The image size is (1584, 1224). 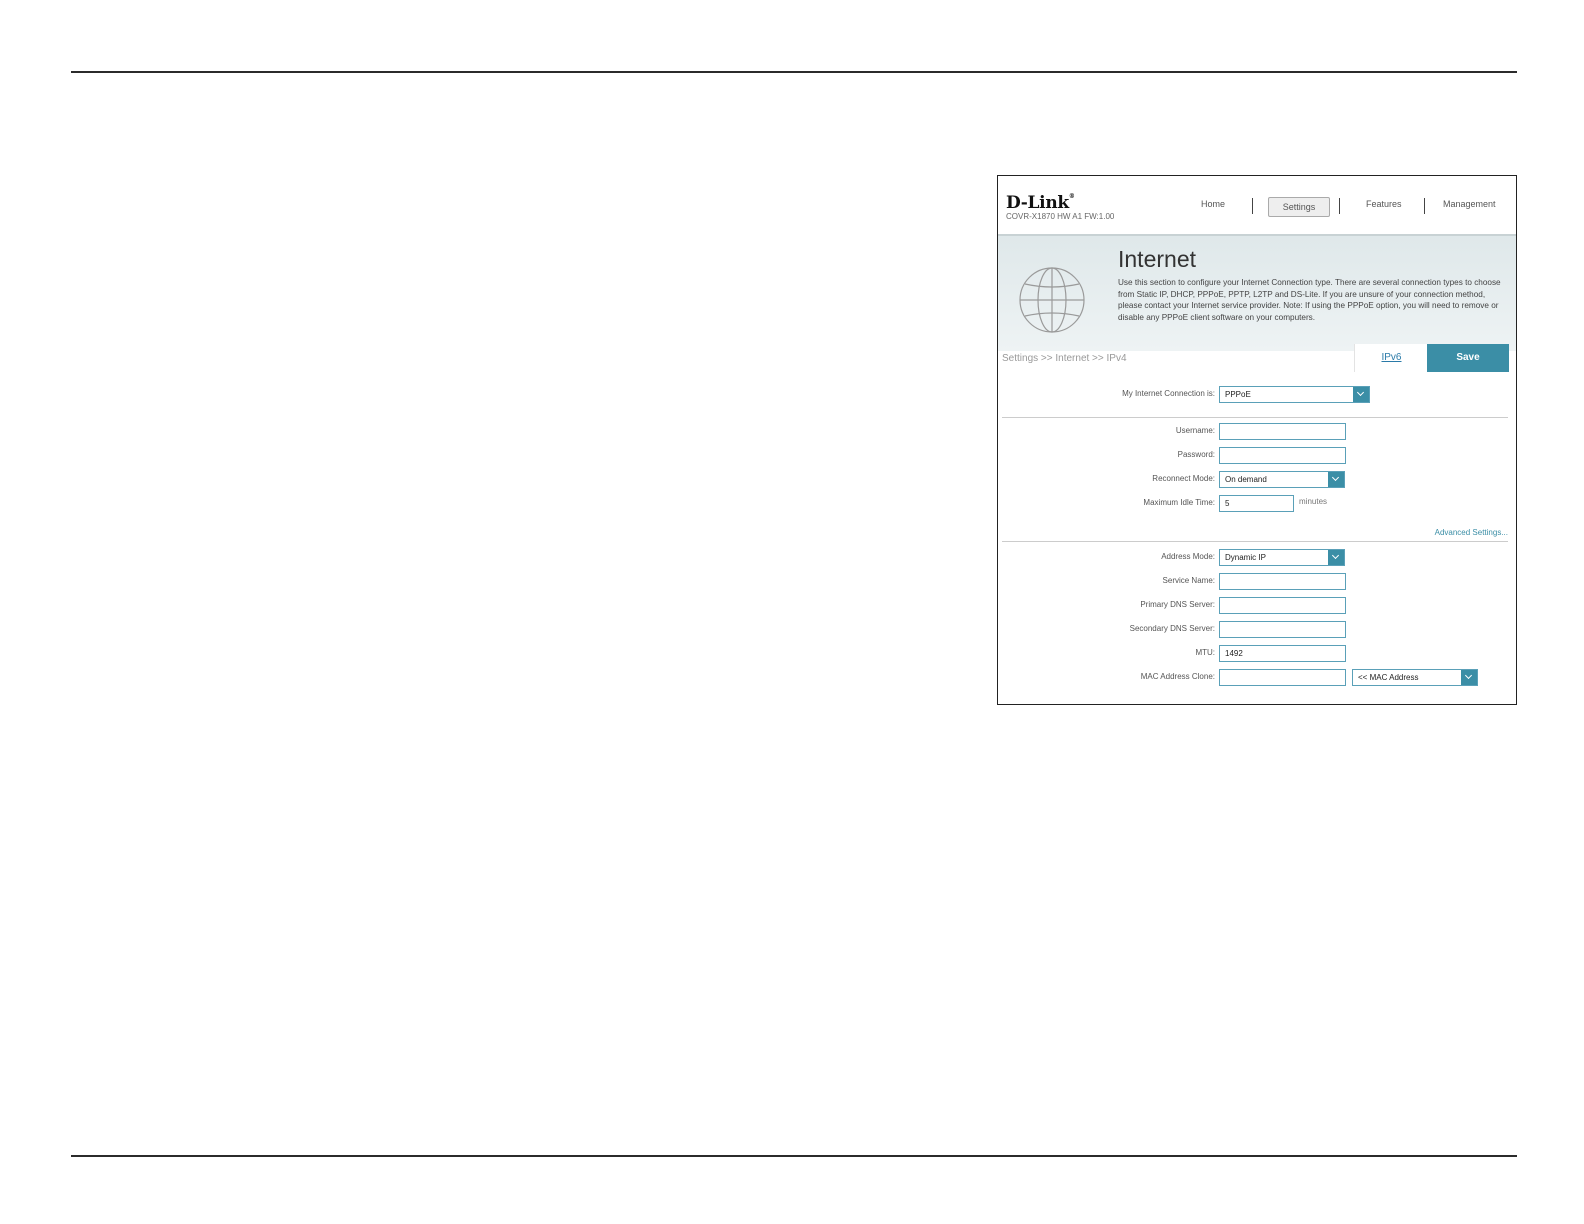 What do you see at coordinates (1299, 207) in the screenshot?
I see `nav-settings: Settings` at bounding box center [1299, 207].